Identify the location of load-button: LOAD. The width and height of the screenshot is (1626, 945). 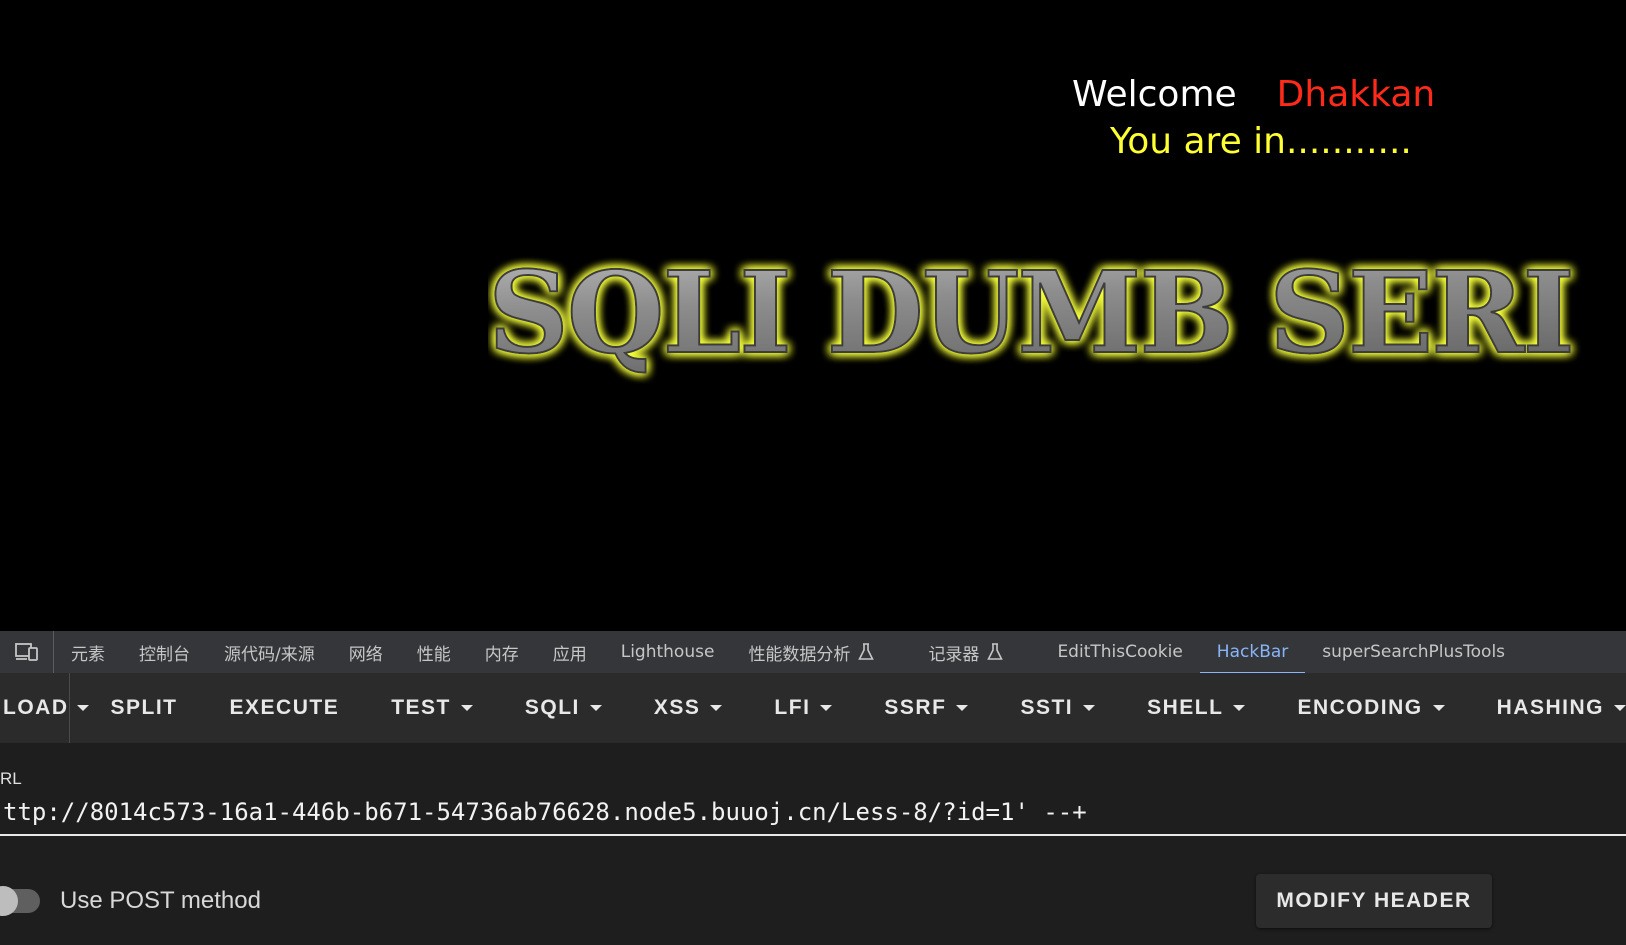
(35, 708).